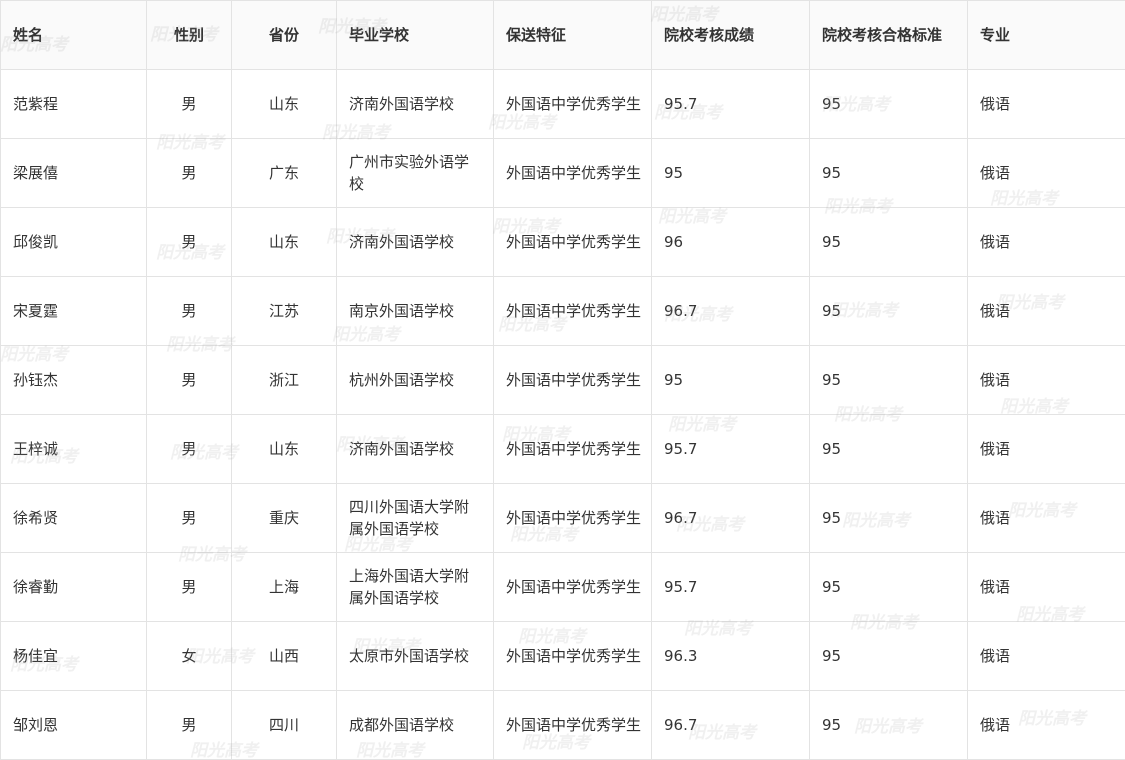  I want to click on table-header-row: 姓名 性别 省份 毕业学校 保送特征 院校考核成绩 院校考核合格标准 专业, so click(562, 35).